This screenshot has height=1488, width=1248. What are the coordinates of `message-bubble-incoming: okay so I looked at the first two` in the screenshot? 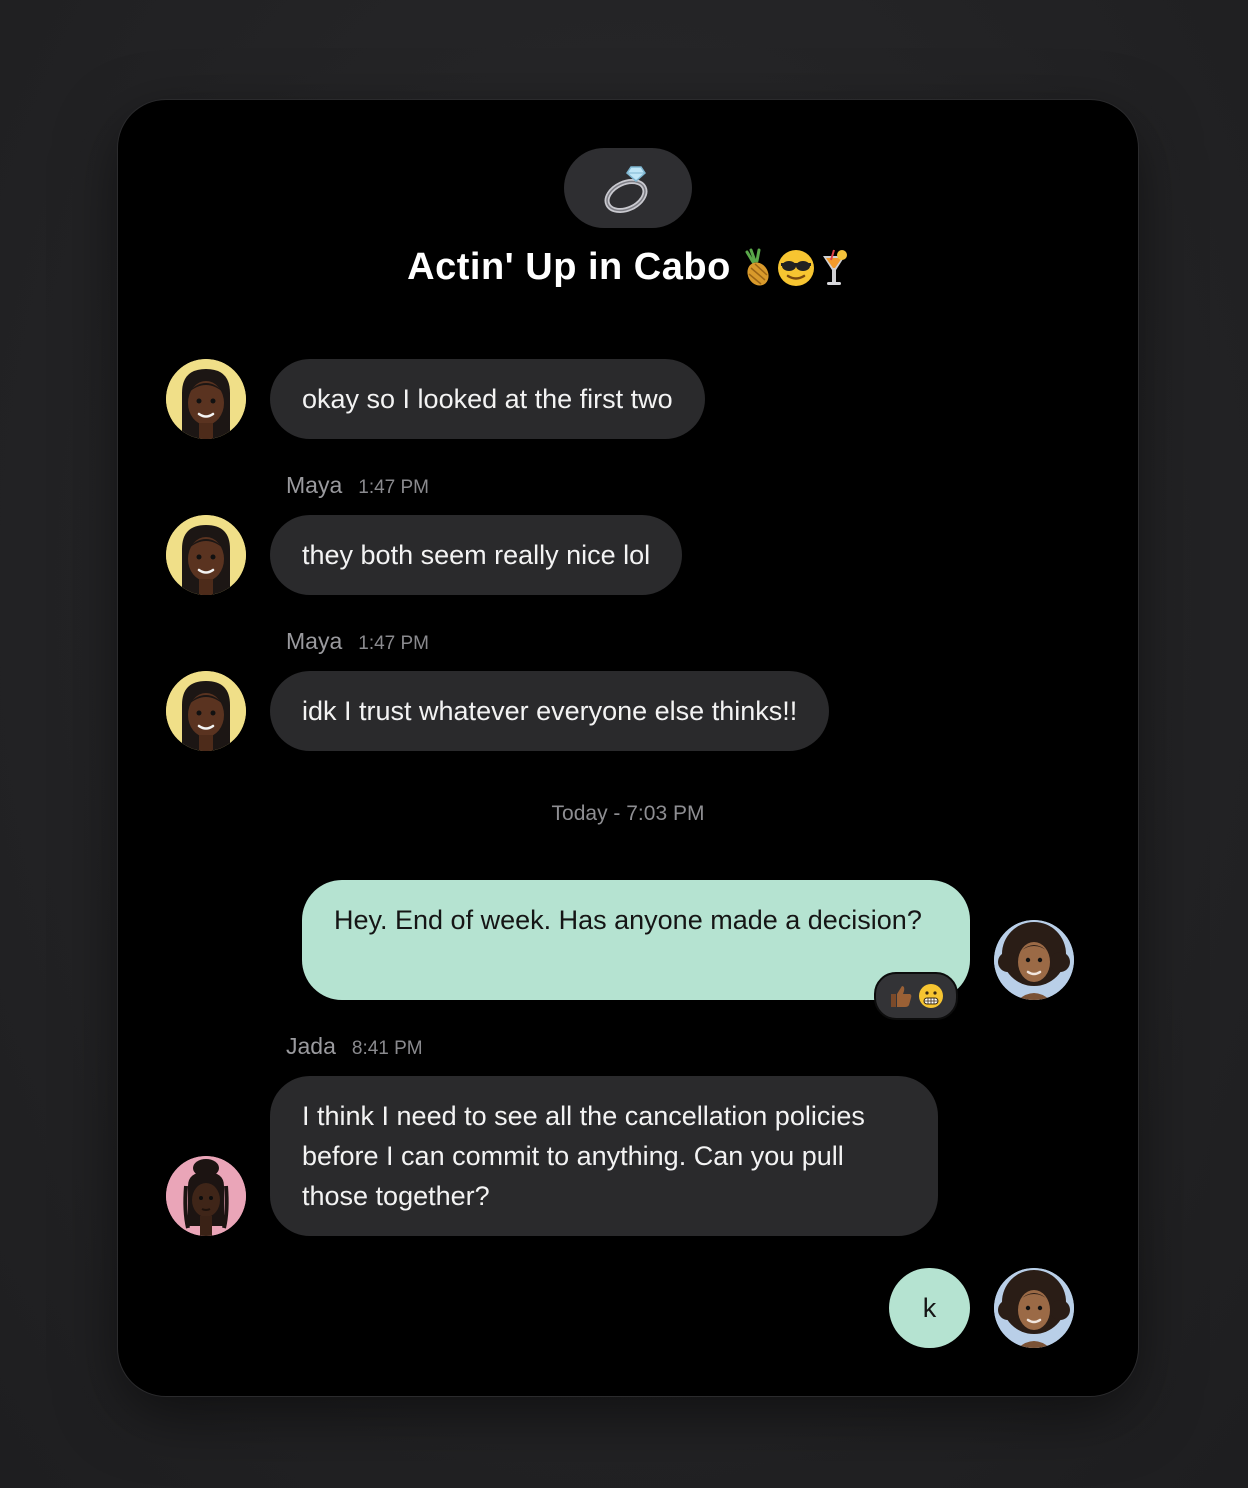 It's located at (487, 399).